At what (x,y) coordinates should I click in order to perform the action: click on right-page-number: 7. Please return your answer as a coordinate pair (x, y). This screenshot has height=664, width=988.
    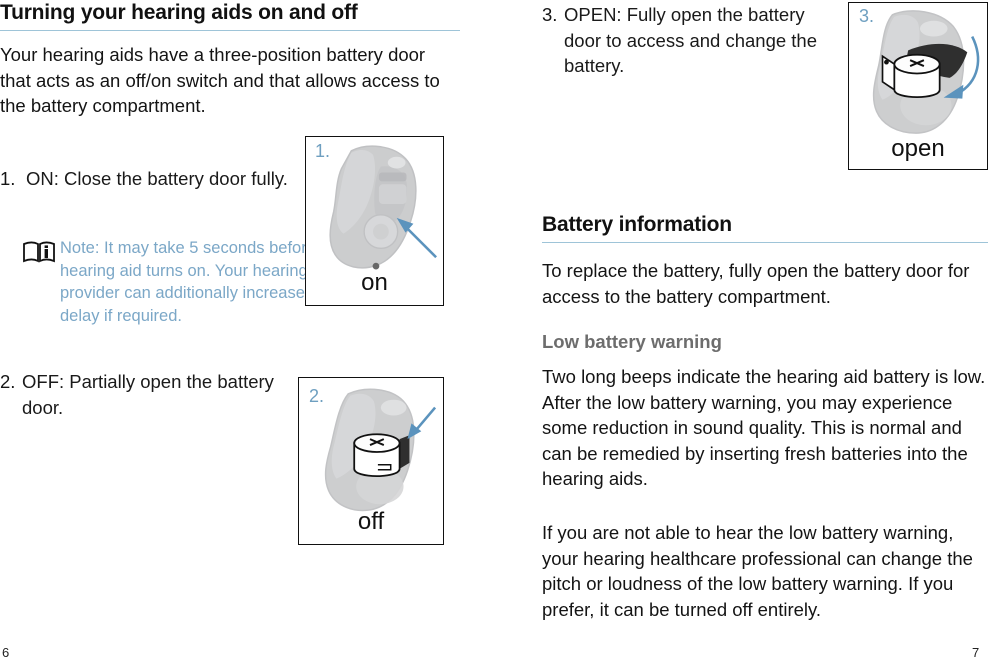
    Looking at the image, I should click on (976, 652).